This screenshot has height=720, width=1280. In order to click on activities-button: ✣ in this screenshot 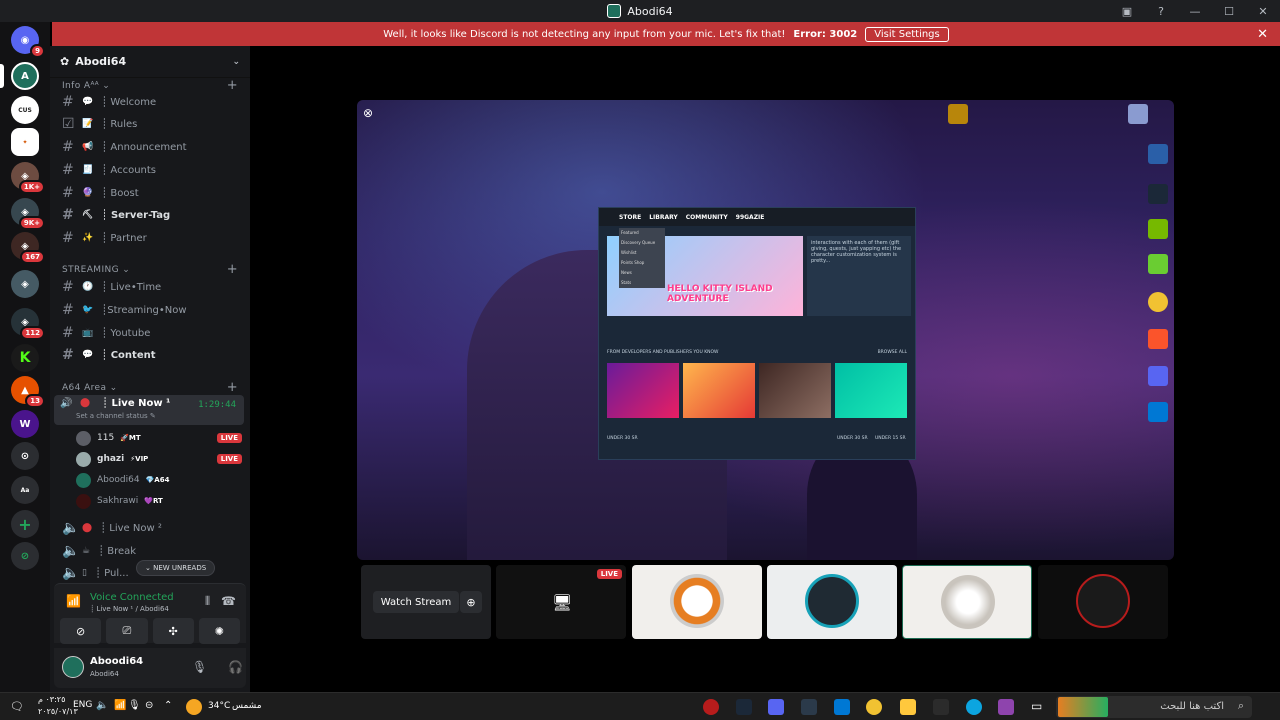, I will do `click(173, 631)`.